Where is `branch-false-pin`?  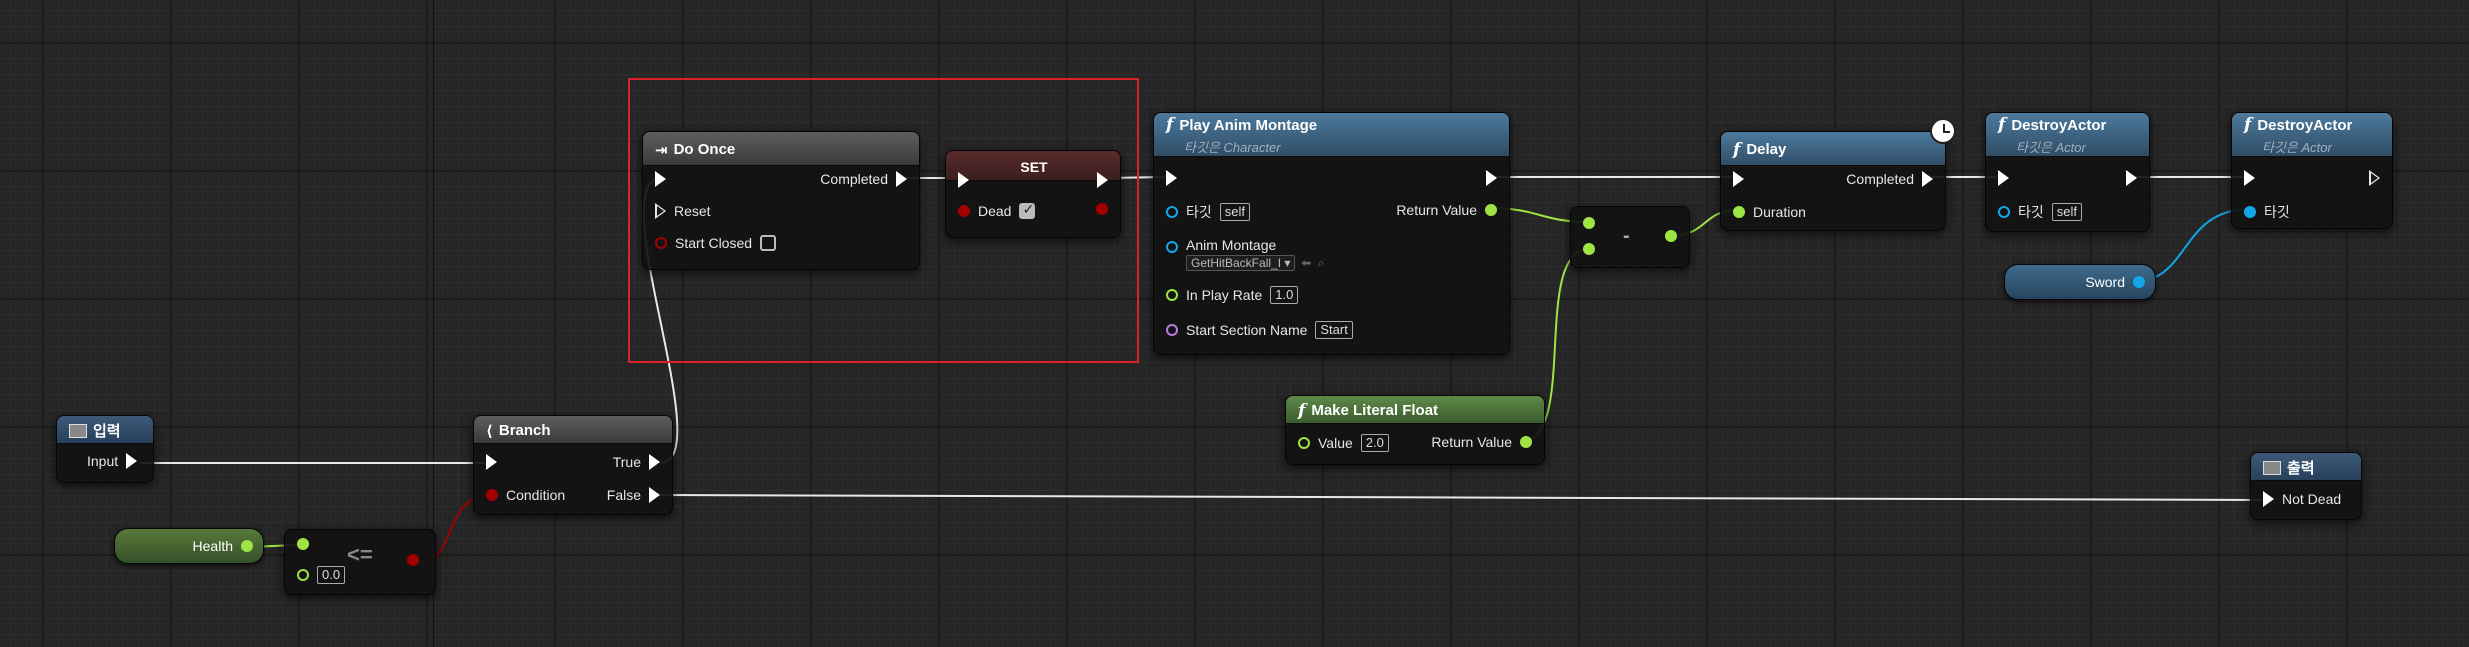 branch-false-pin is located at coordinates (654, 495).